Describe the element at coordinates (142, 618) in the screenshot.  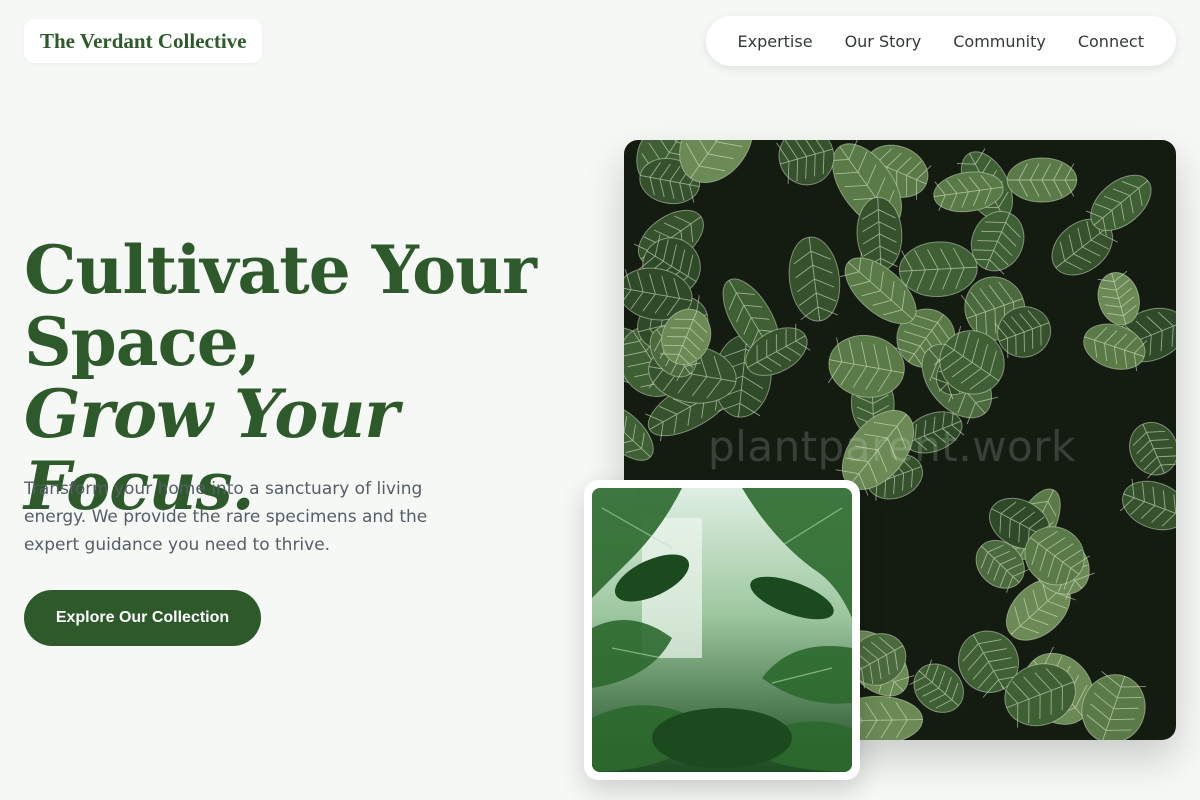
I see `explore-collection-button: Explore Our Collection` at that location.